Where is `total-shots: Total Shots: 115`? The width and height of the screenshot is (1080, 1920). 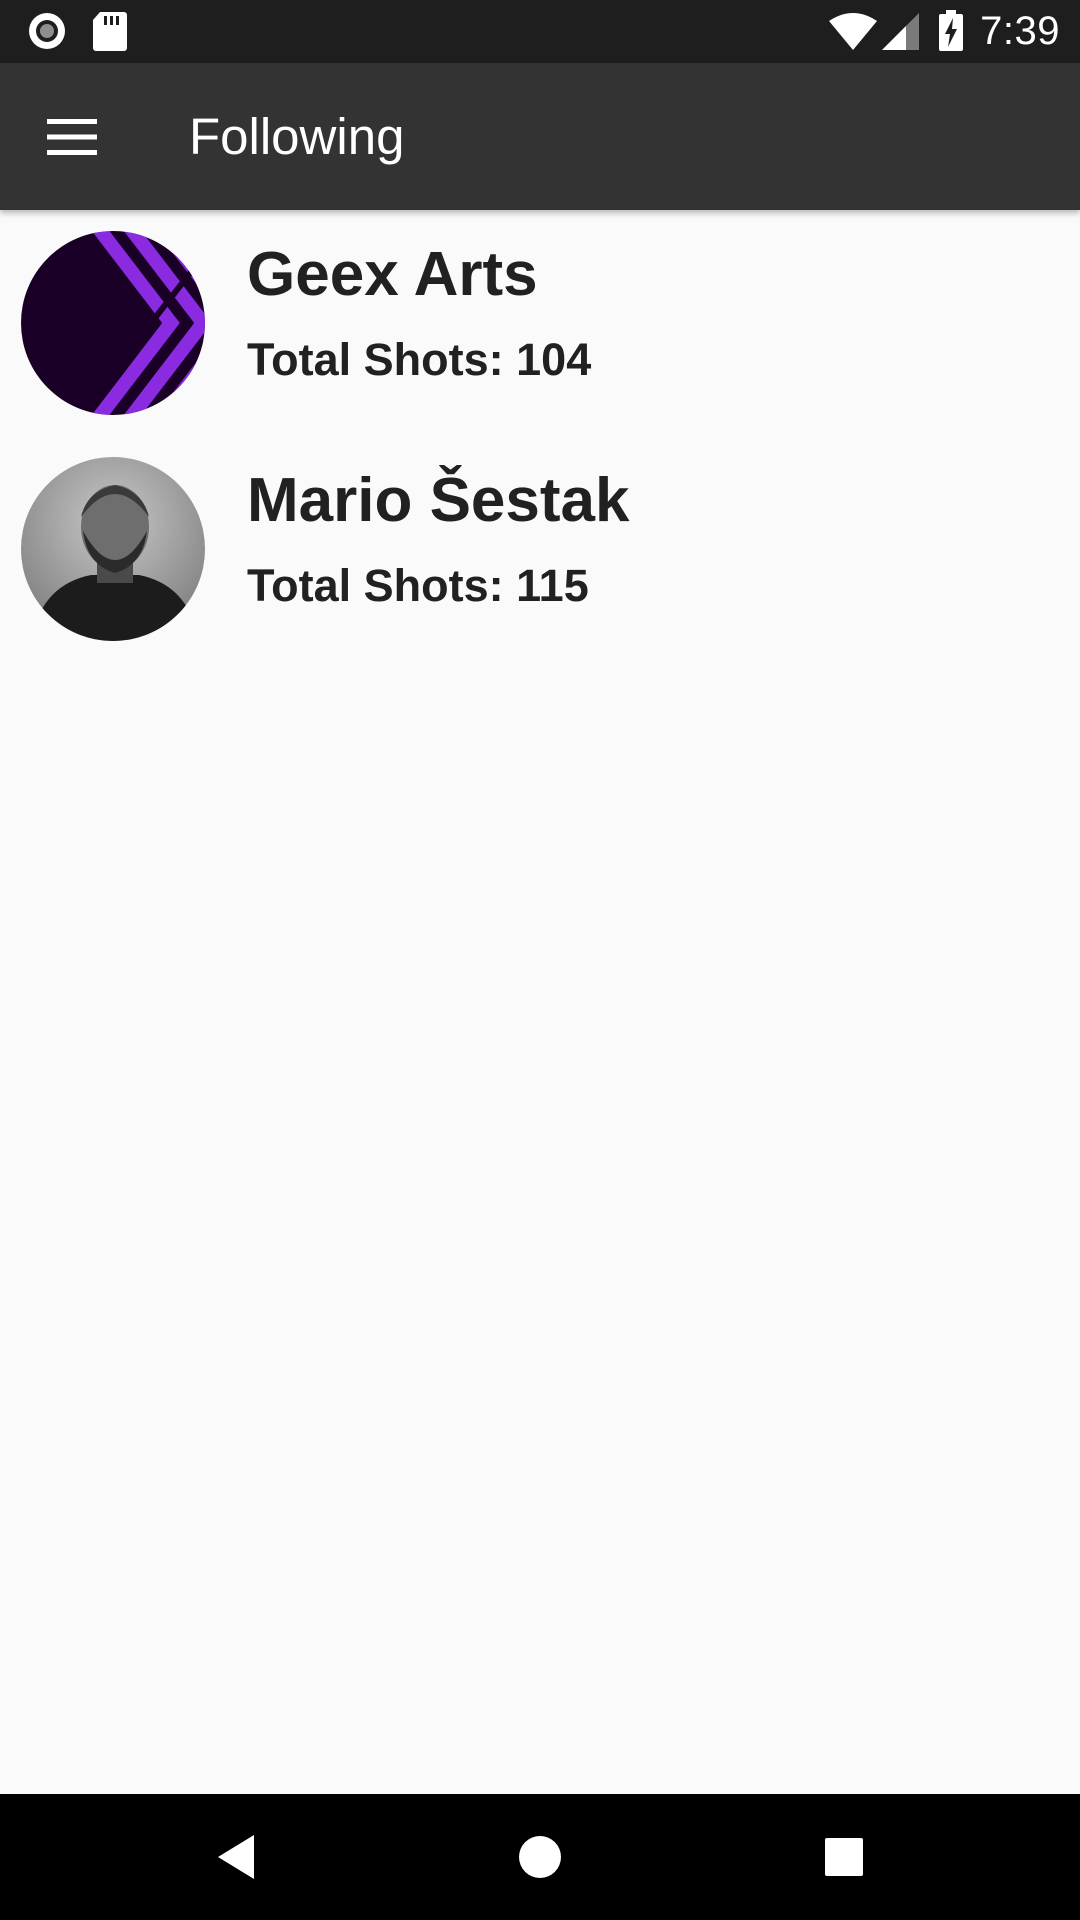
total-shots: Total Shots: 115 is located at coordinates (418, 585).